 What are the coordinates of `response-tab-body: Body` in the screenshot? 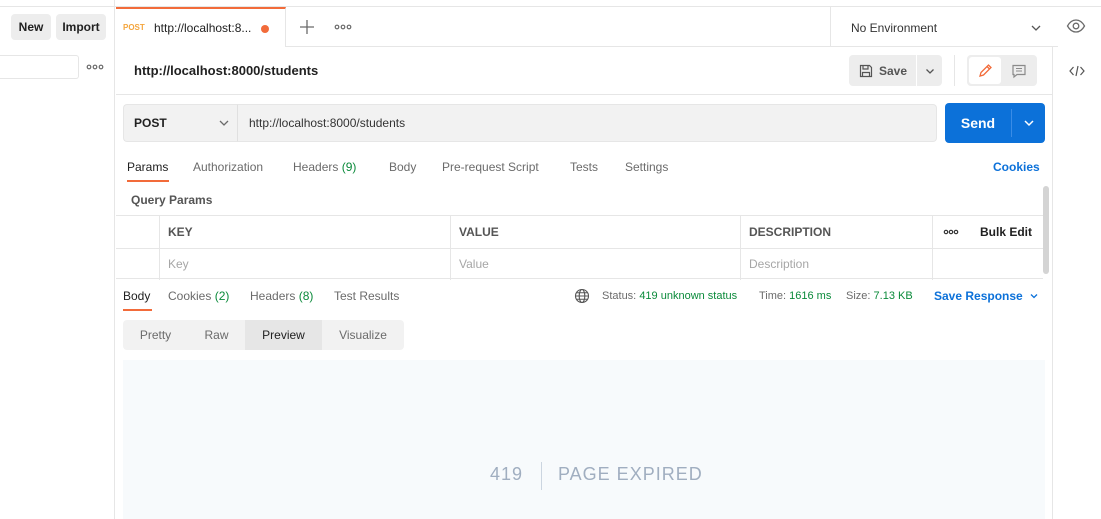 It's located at (136, 296).